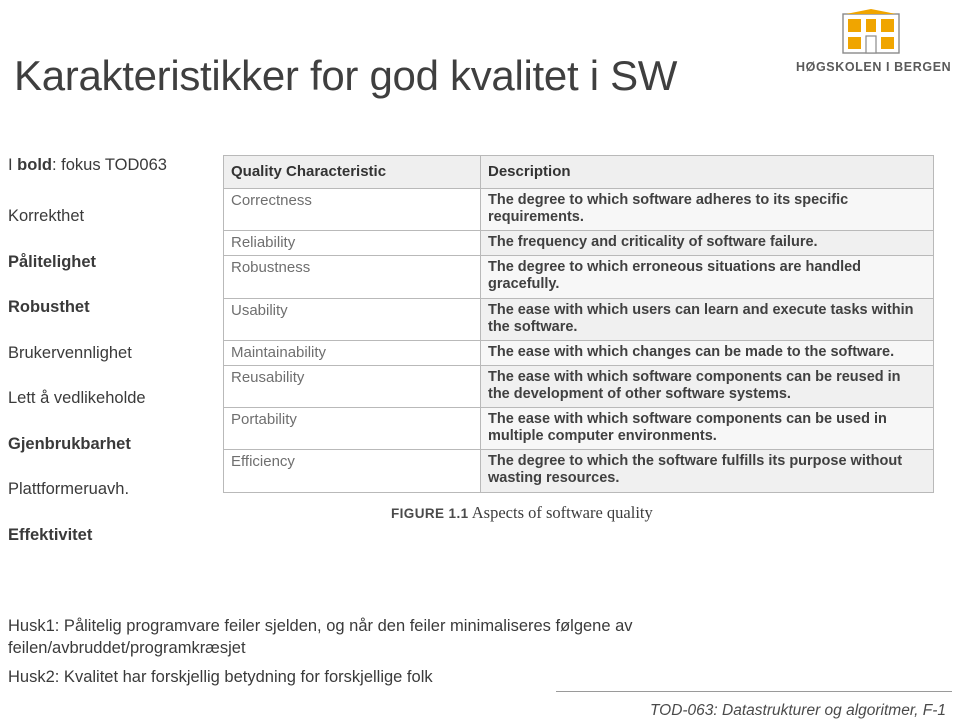 This screenshot has height=726, width=960. I want to click on term-label: Korrekthet, so click(46, 216).